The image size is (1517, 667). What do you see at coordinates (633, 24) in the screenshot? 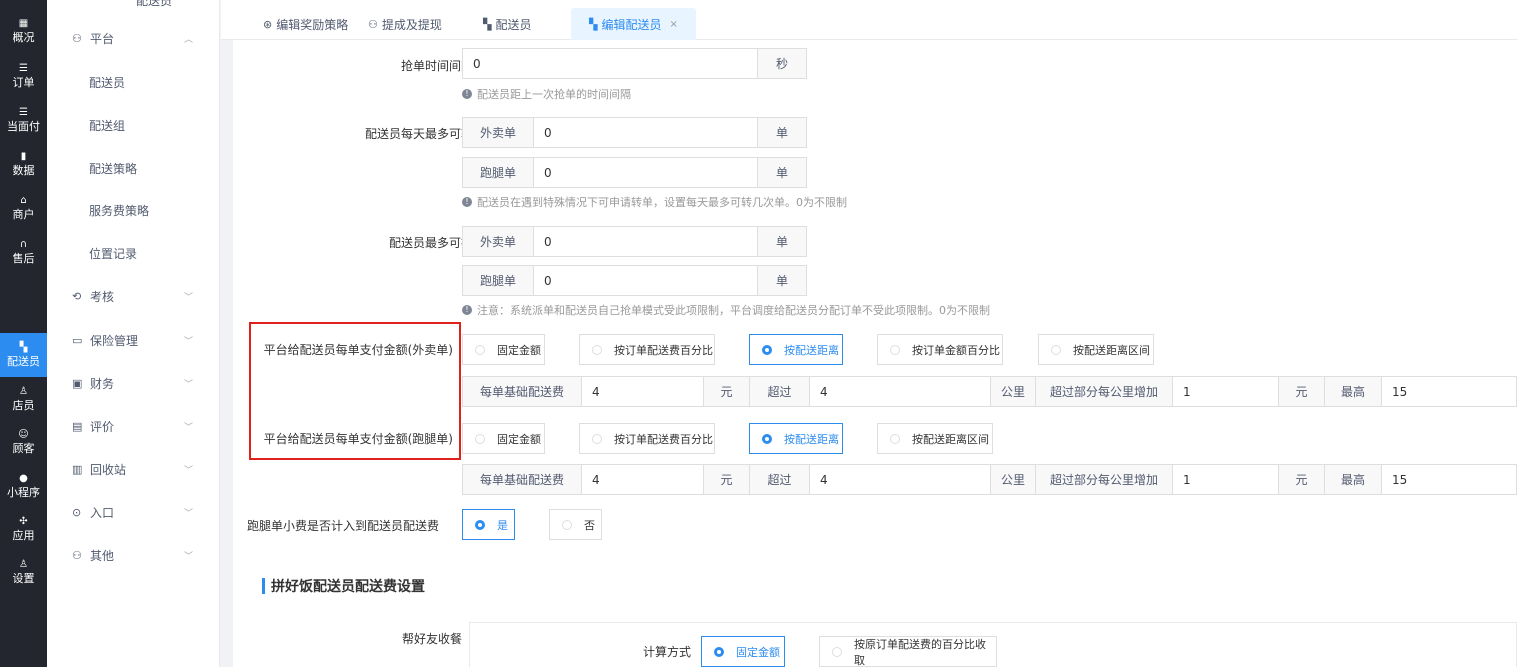
I see `tab-edit-deliveryman: ▚ 编辑配送员 ×` at bounding box center [633, 24].